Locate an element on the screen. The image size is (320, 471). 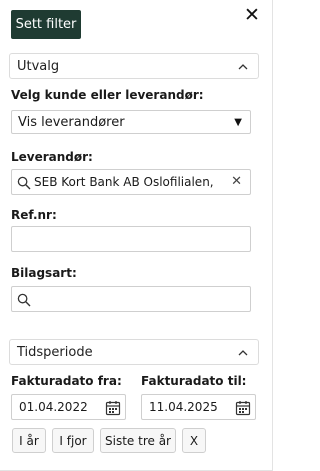
invoice-date-from-input: 01.04.2022 is located at coordinates (68, 407).